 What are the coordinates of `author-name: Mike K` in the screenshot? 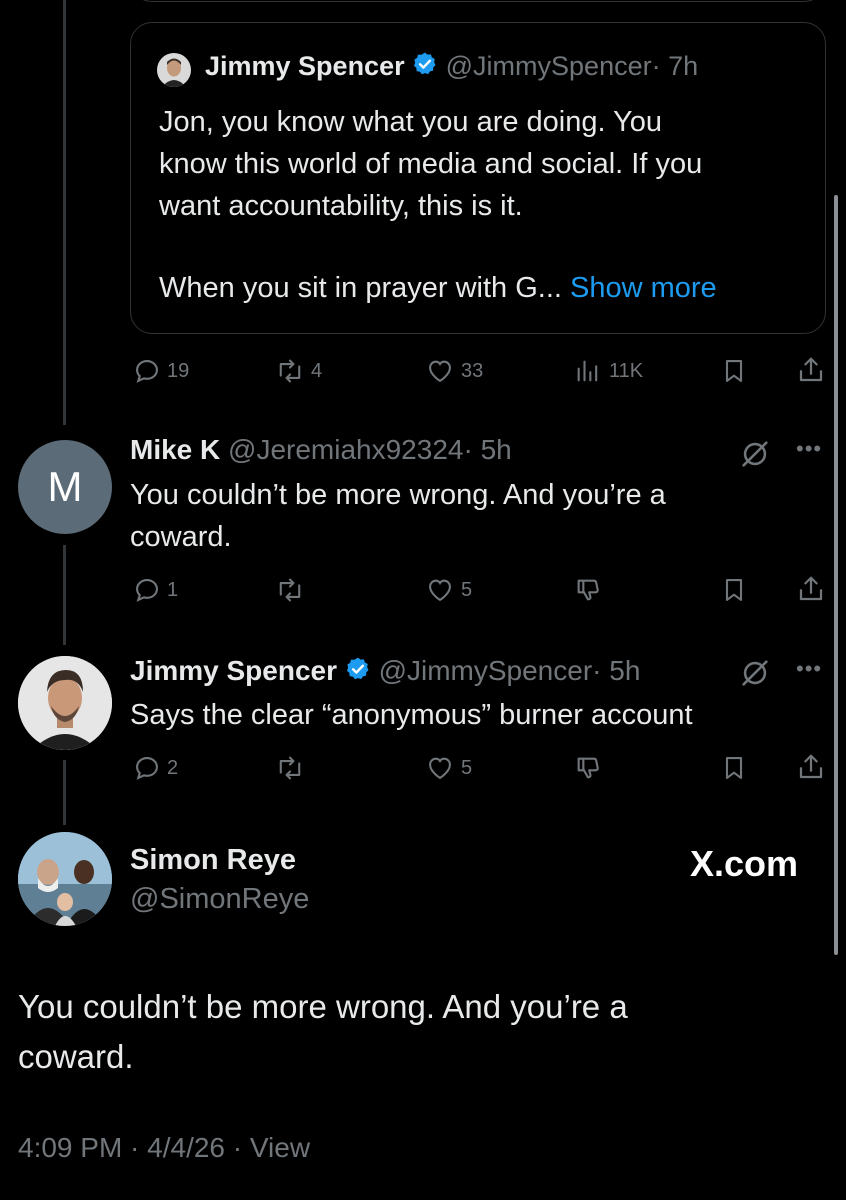 It's located at (175, 449).